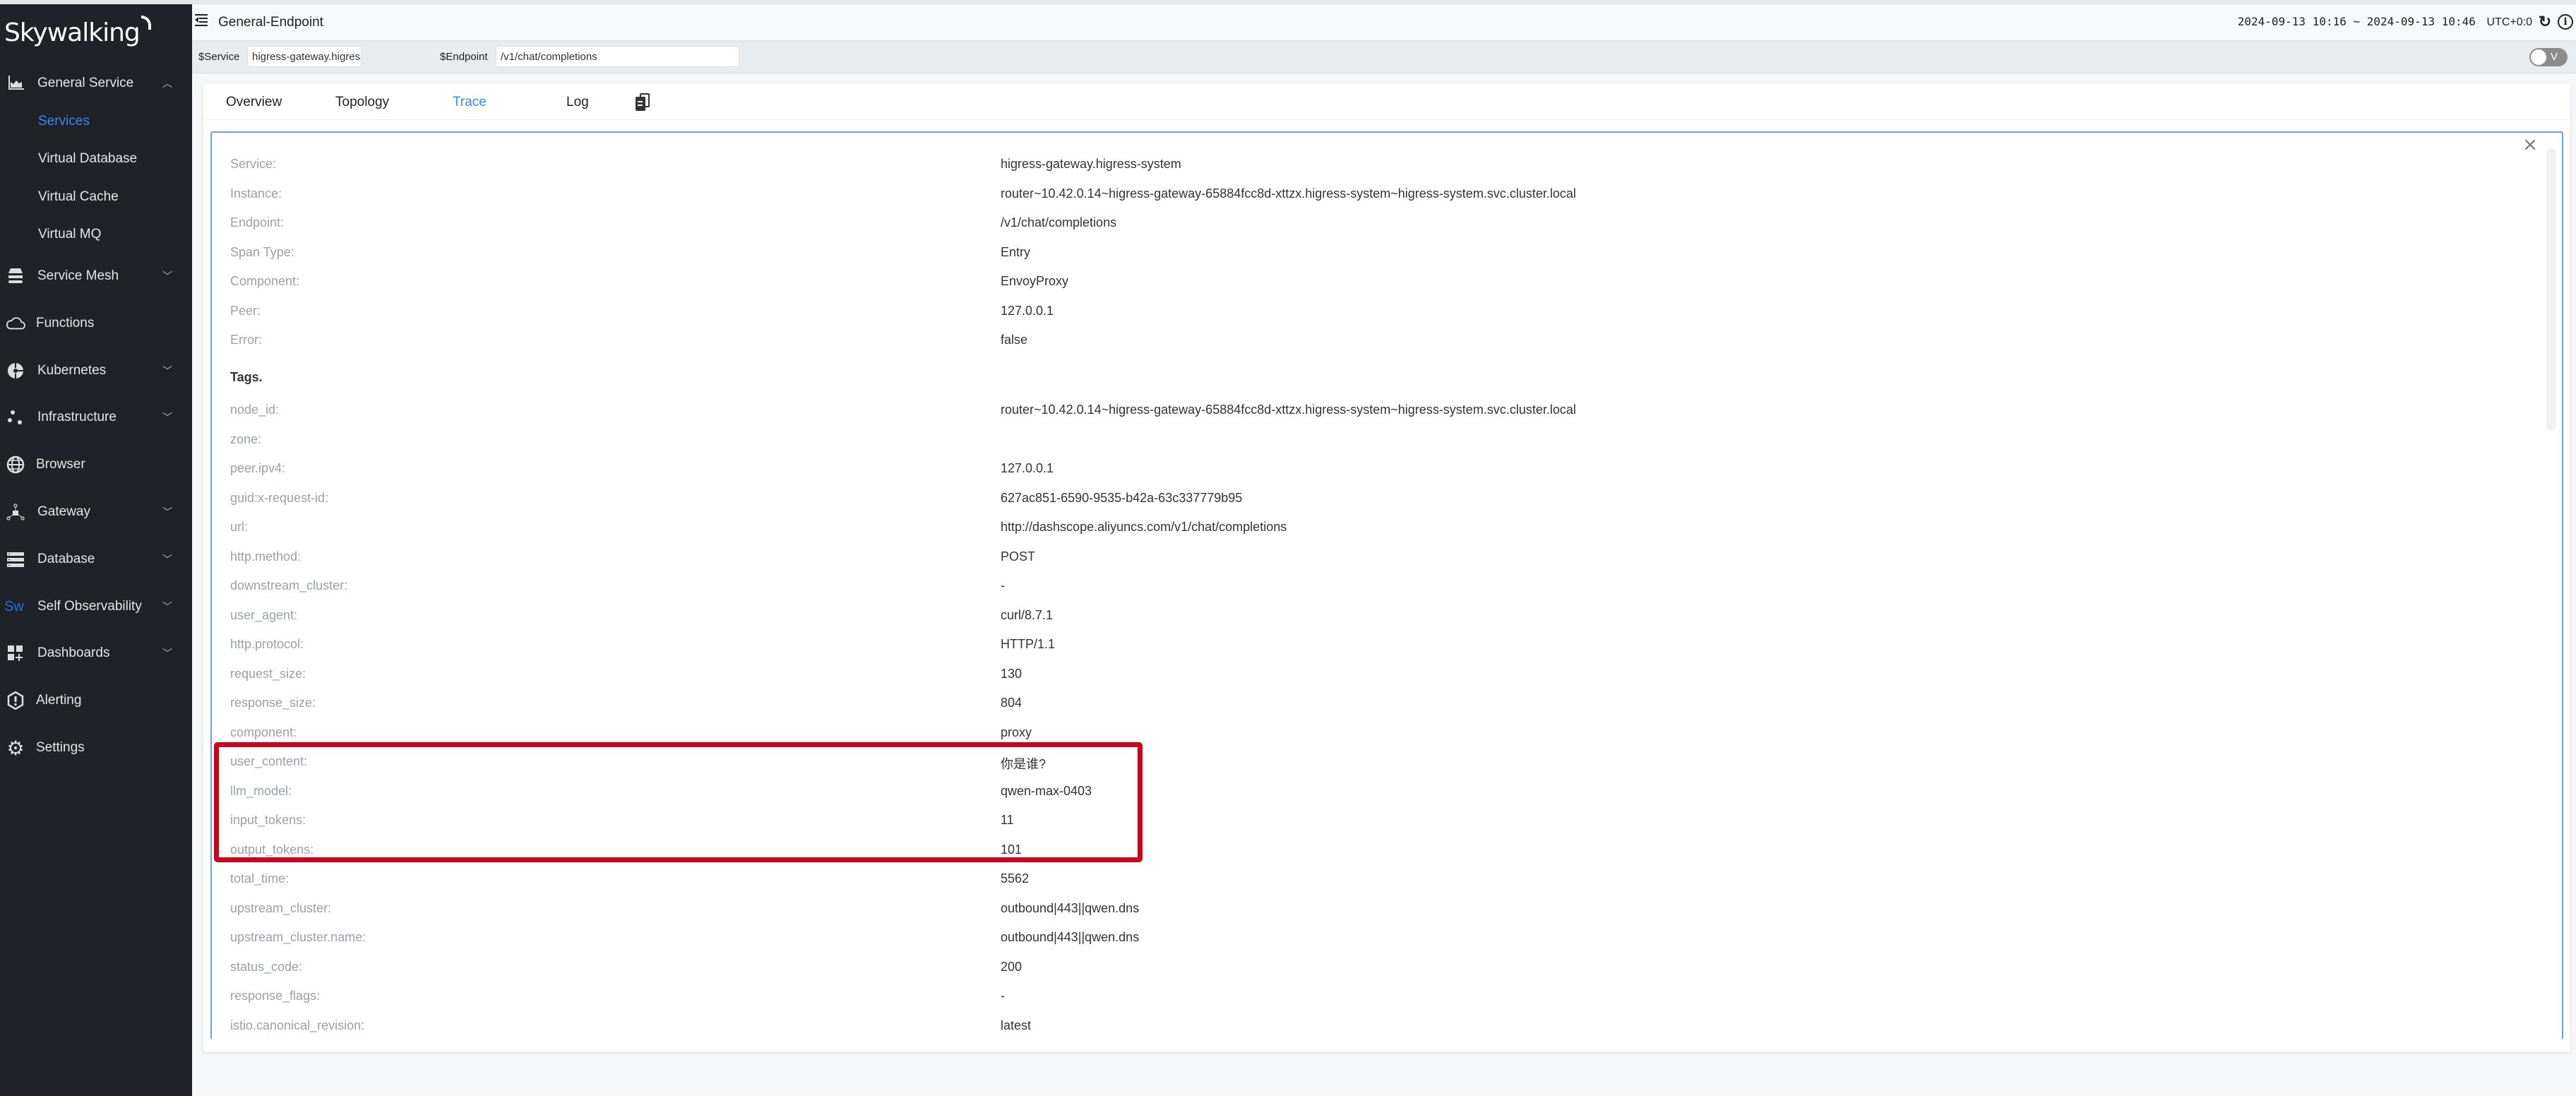  I want to click on sidebar-item-virtual-database: Virtual Database, so click(96, 159).